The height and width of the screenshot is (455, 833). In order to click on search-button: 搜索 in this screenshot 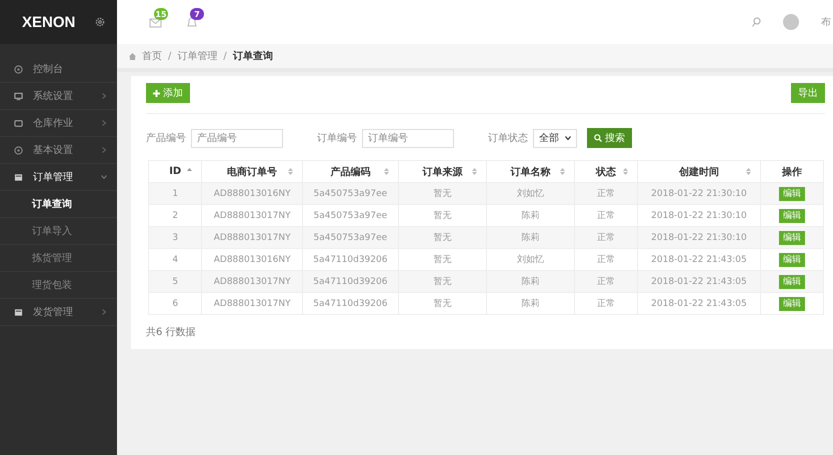, I will do `click(609, 138)`.